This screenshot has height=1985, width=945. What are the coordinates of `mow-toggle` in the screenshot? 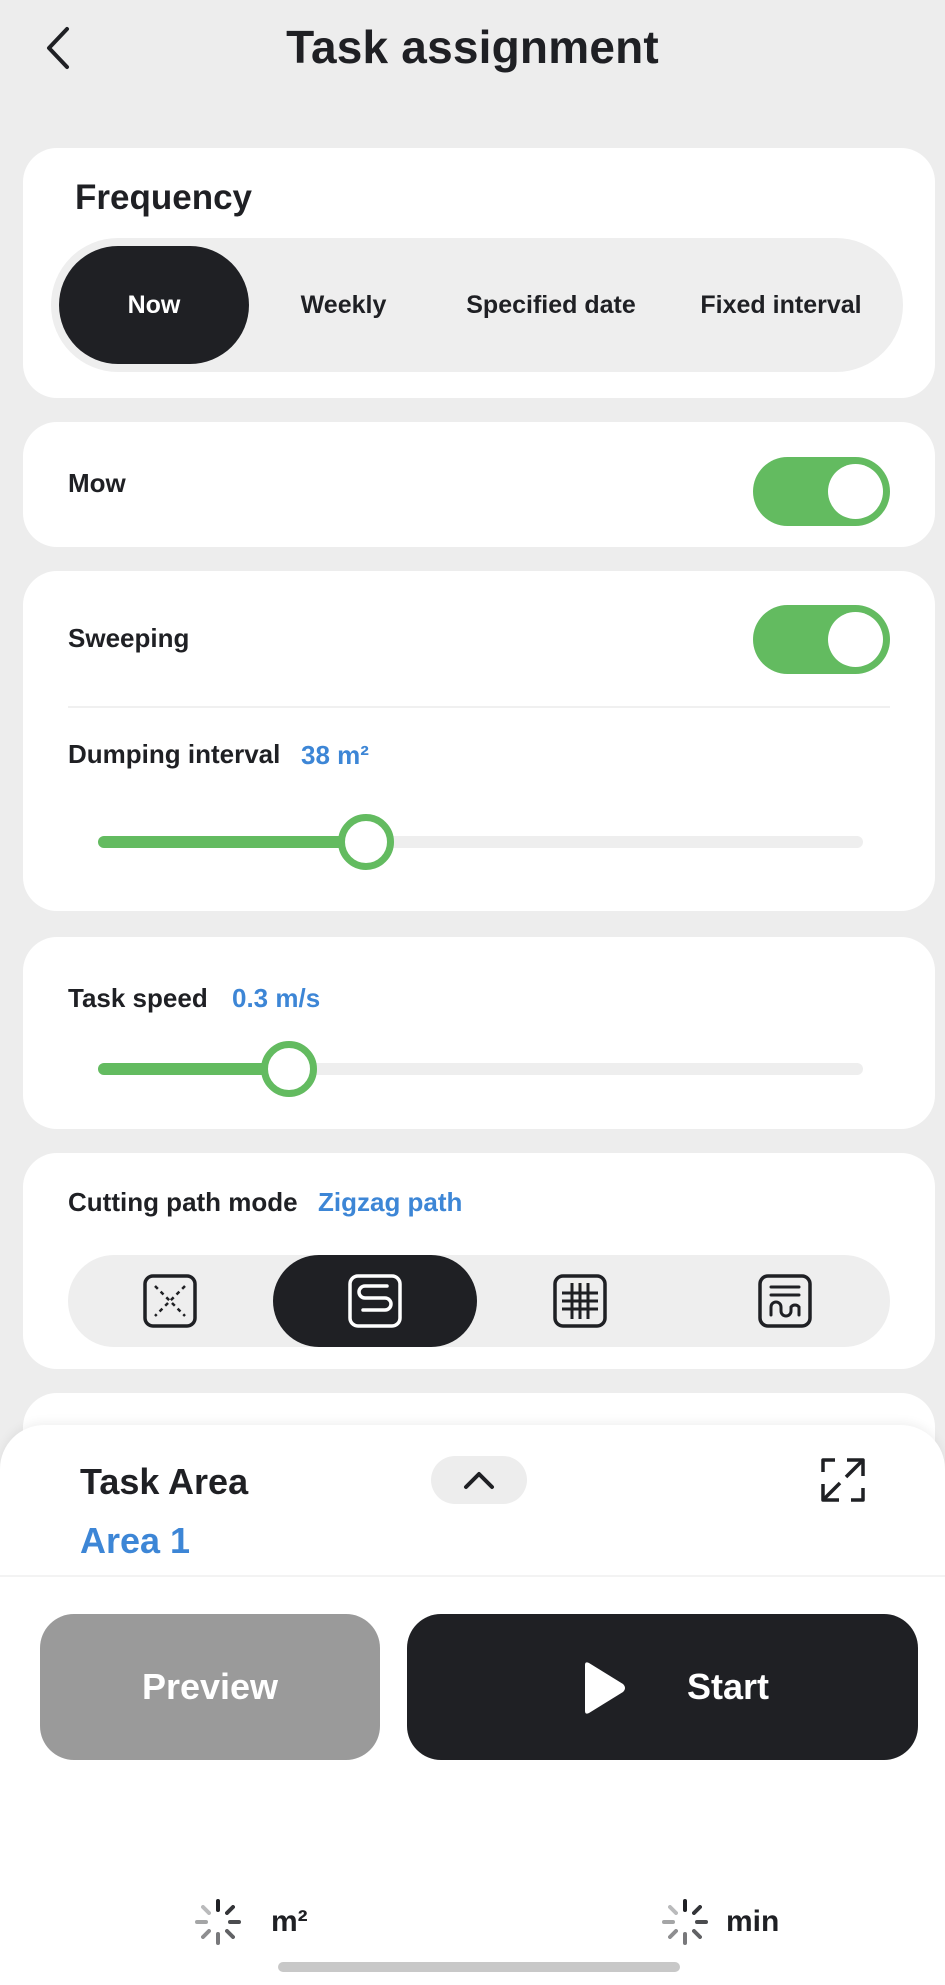 It's located at (821, 491).